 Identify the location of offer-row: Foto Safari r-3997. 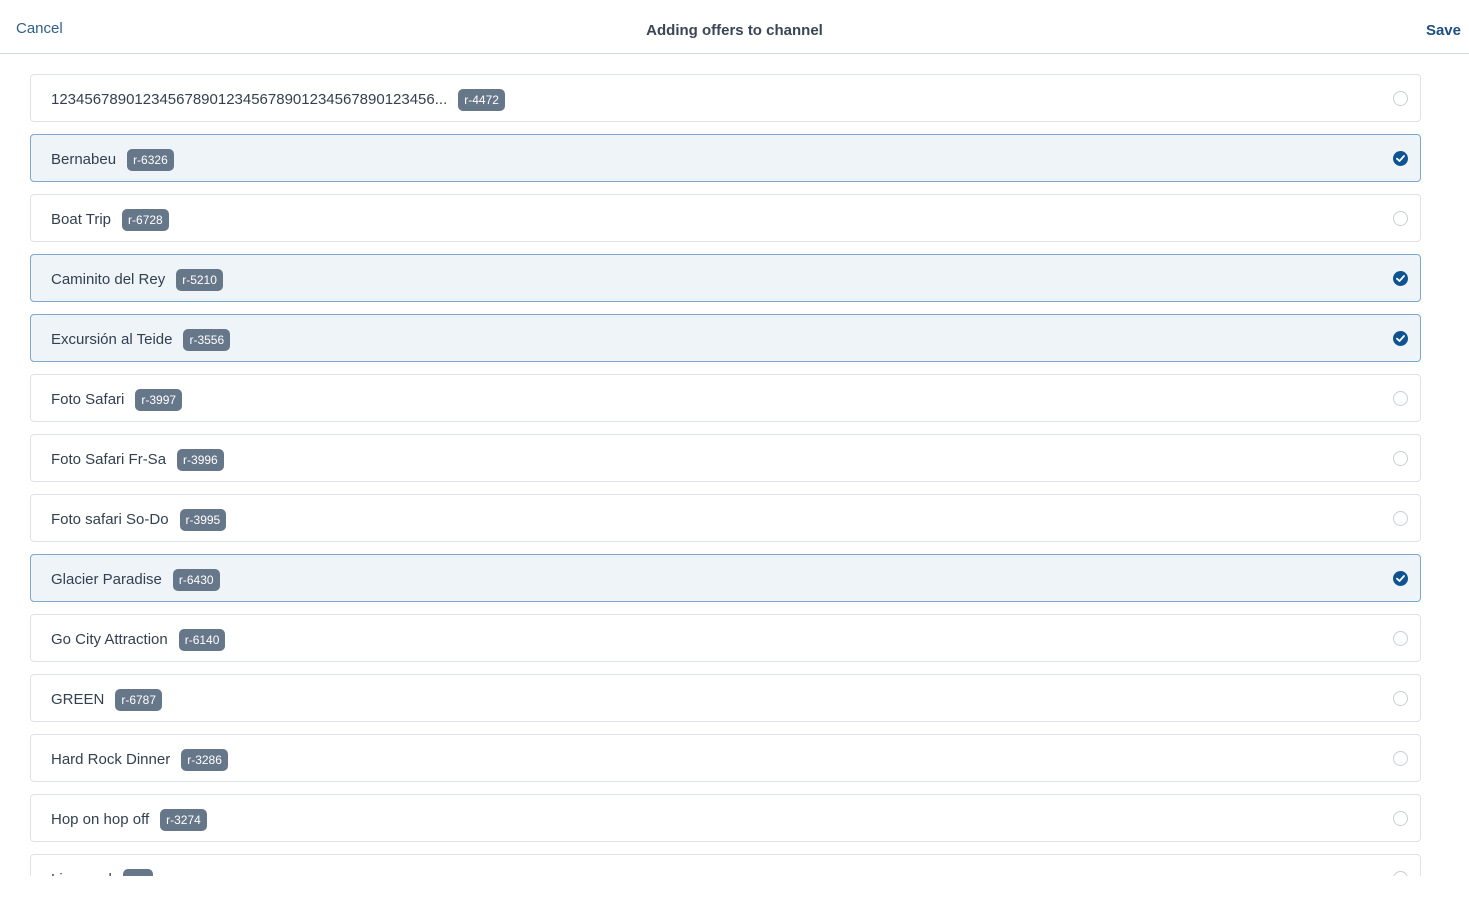
(725, 398).